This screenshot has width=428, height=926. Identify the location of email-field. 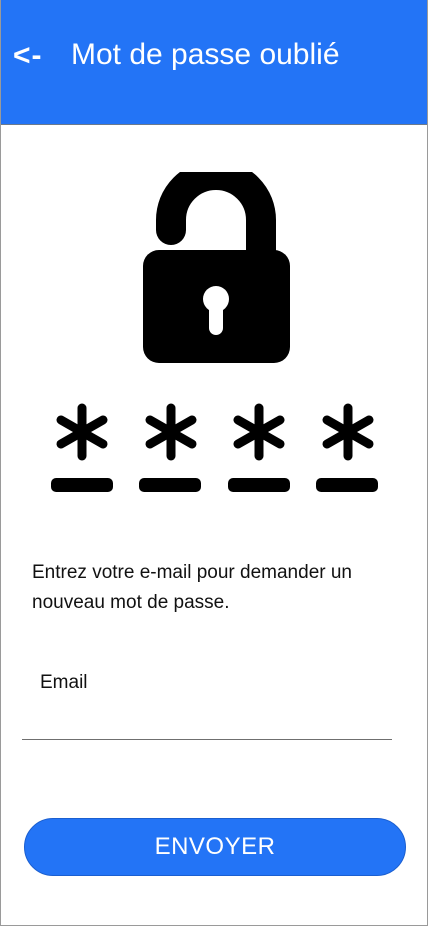
(207, 720).